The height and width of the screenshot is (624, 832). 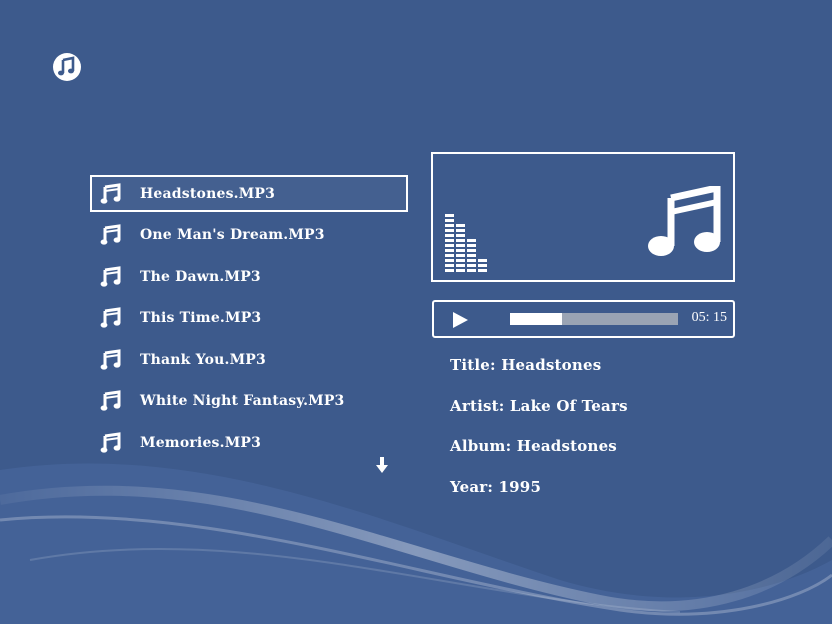 I want to click on playlist-item-label: One Man's Dream.MP3, so click(x=232, y=235).